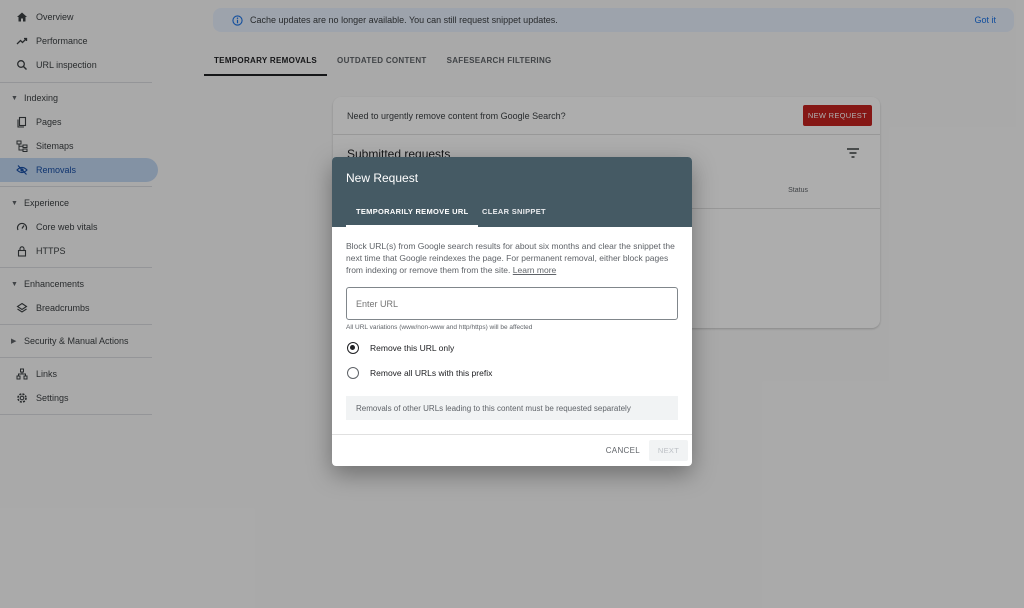 This screenshot has height=608, width=1024. I want to click on url-input, so click(512, 303).